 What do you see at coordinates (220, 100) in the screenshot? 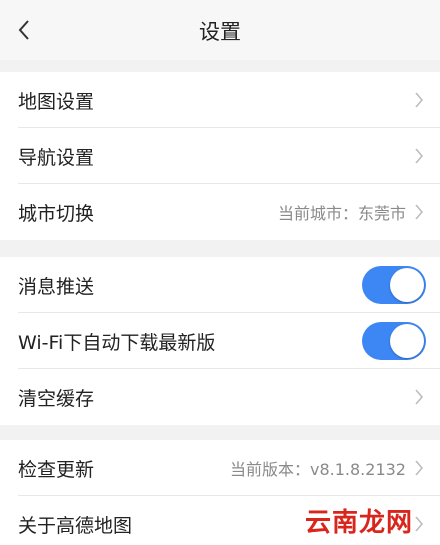
I see `map-settings-item: 地图设置` at bounding box center [220, 100].